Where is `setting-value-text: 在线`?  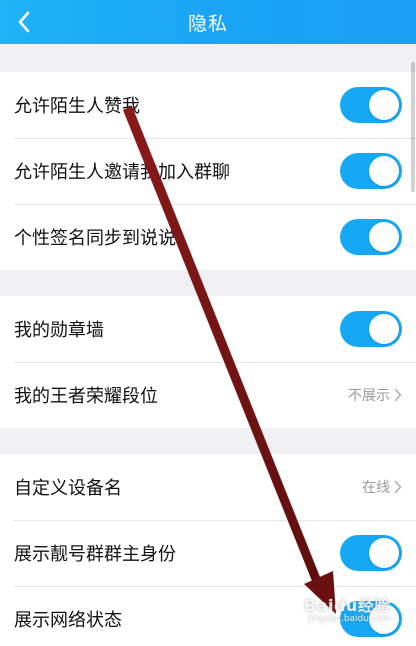 setting-value-text: 在线 is located at coordinates (376, 488).